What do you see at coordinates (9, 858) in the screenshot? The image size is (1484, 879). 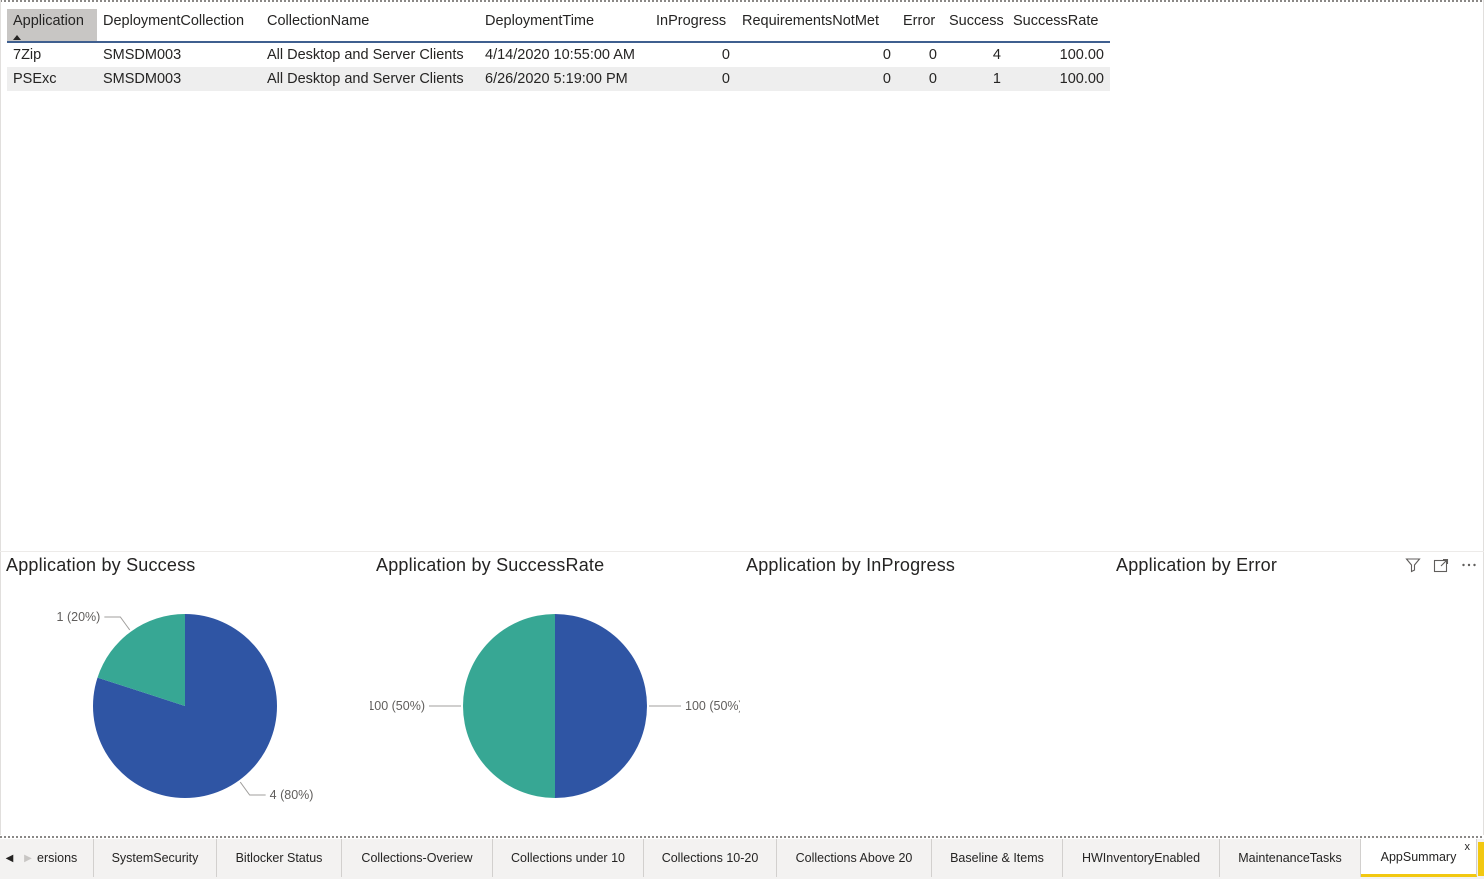 I see `scroll-left-button: ◀` at bounding box center [9, 858].